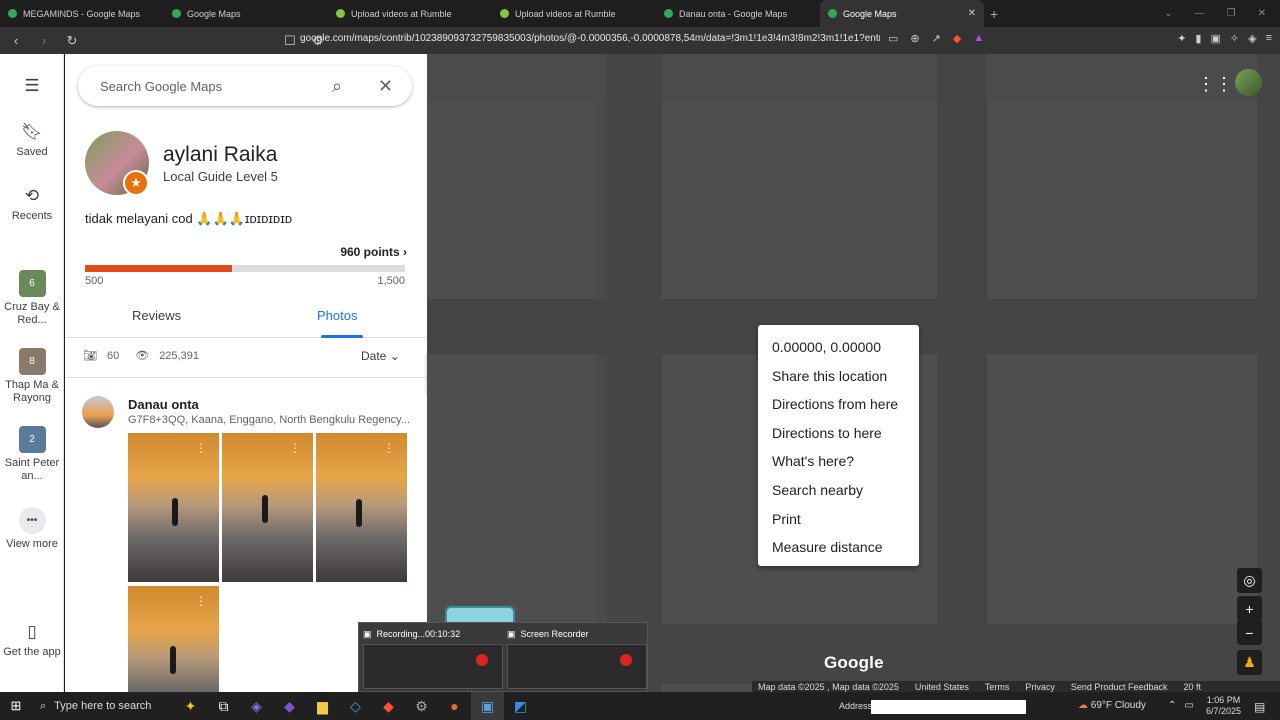  What do you see at coordinates (32, 529) in the screenshot?
I see `view-more-button: ••• View more` at bounding box center [32, 529].